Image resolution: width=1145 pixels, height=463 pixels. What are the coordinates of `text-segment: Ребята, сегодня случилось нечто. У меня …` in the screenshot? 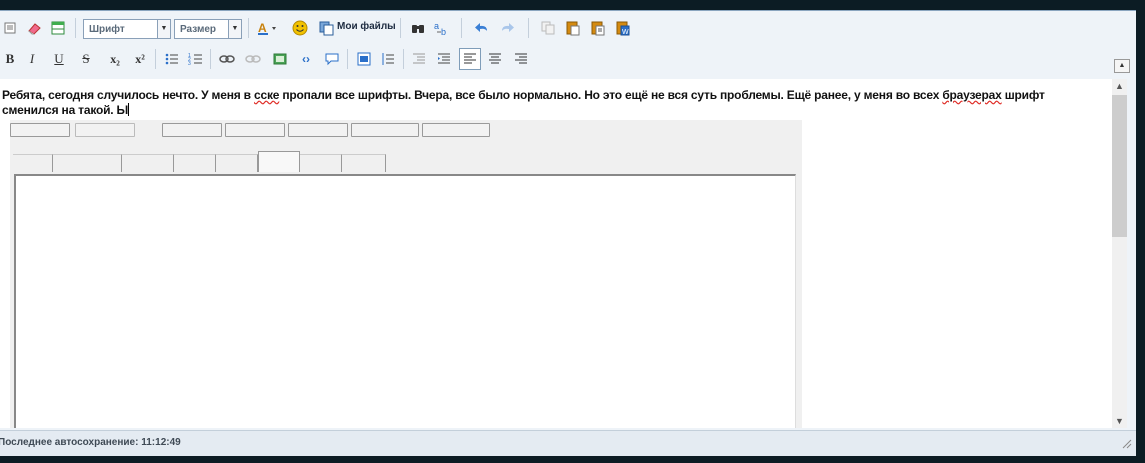 It's located at (128, 95).